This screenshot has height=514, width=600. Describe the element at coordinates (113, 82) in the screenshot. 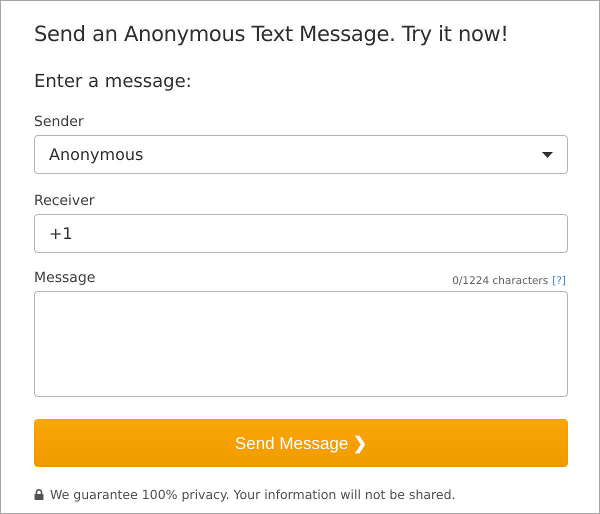

I see `section-heading: Enter a message:` at that location.